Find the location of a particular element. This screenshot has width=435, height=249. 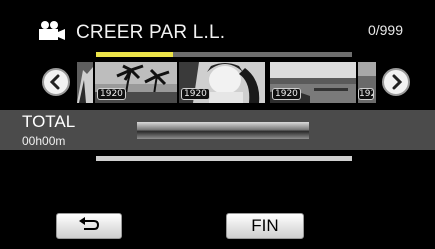

return-arrow-icon is located at coordinates (89, 223).